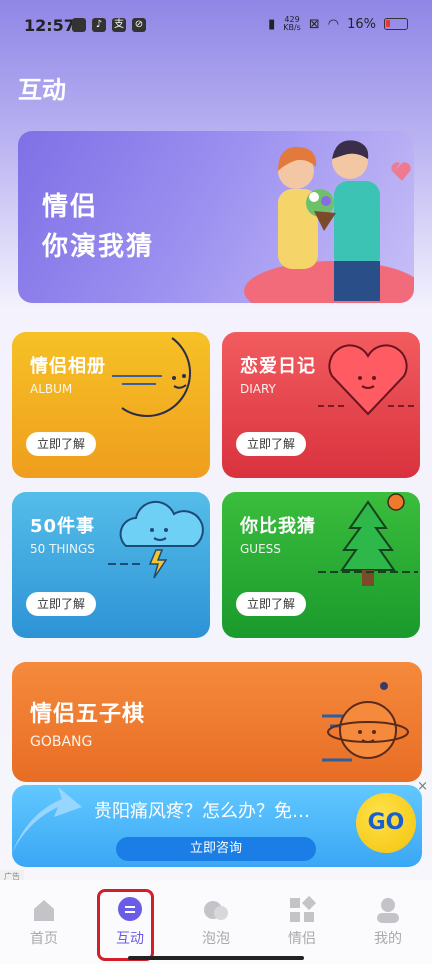 The image size is (432, 964). I want to click on guess-card: 你比我猜 GUESS 立即了解, so click(321, 565).